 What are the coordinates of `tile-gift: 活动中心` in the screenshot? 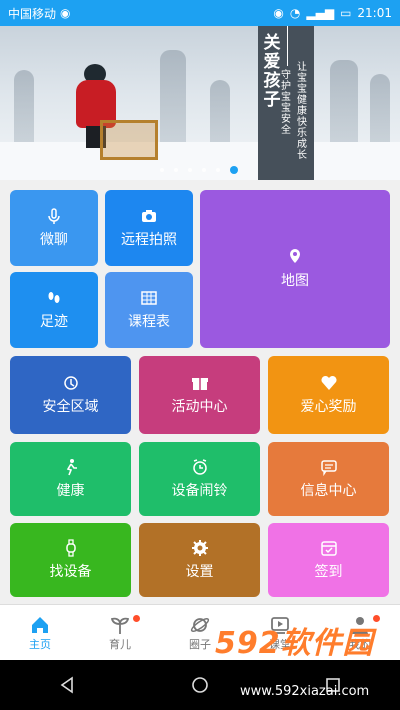 It's located at (199, 395).